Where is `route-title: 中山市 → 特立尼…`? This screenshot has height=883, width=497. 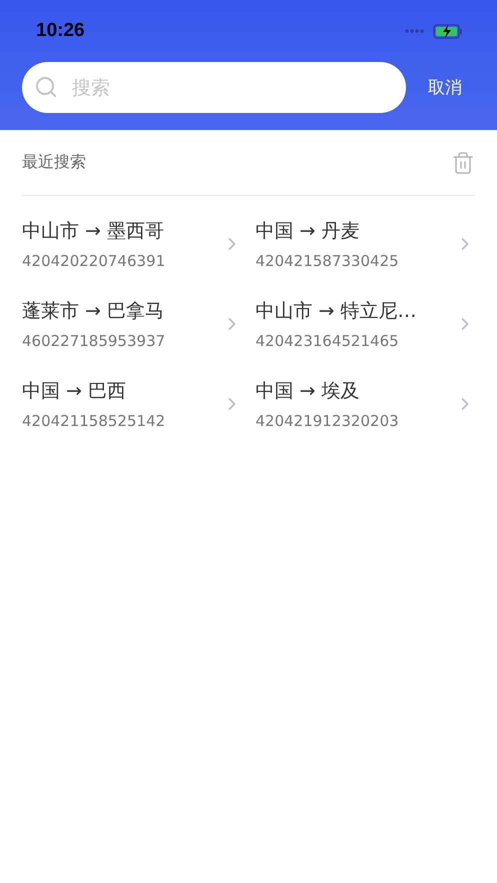
route-title: 中山市 → 特立尼… is located at coordinates (336, 311).